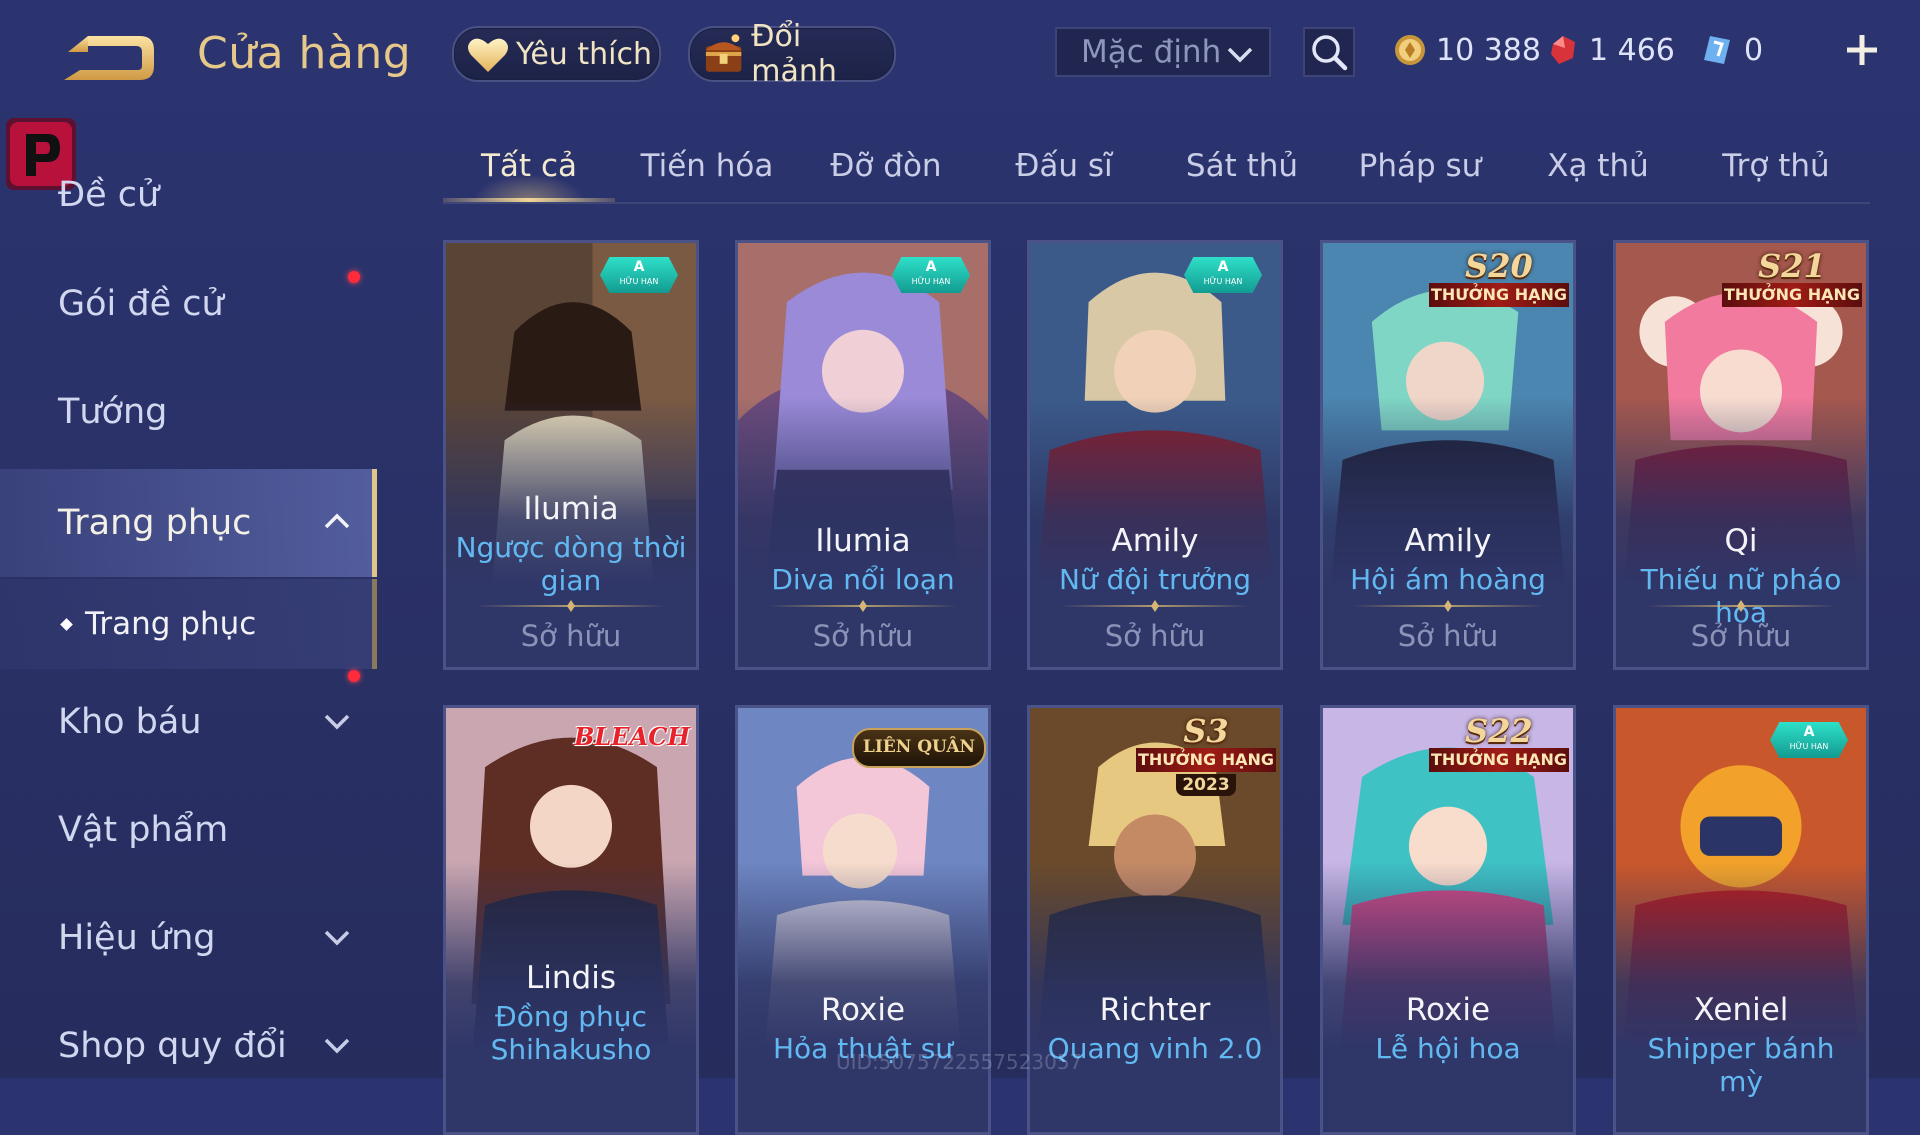 This screenshot has width=1920, height=1135. What do you see at coordinates (1448, 1048) in the screenshot?
I see `skin-name-line1: Lễ hội hoa` at bounding box center [1448, 1048].